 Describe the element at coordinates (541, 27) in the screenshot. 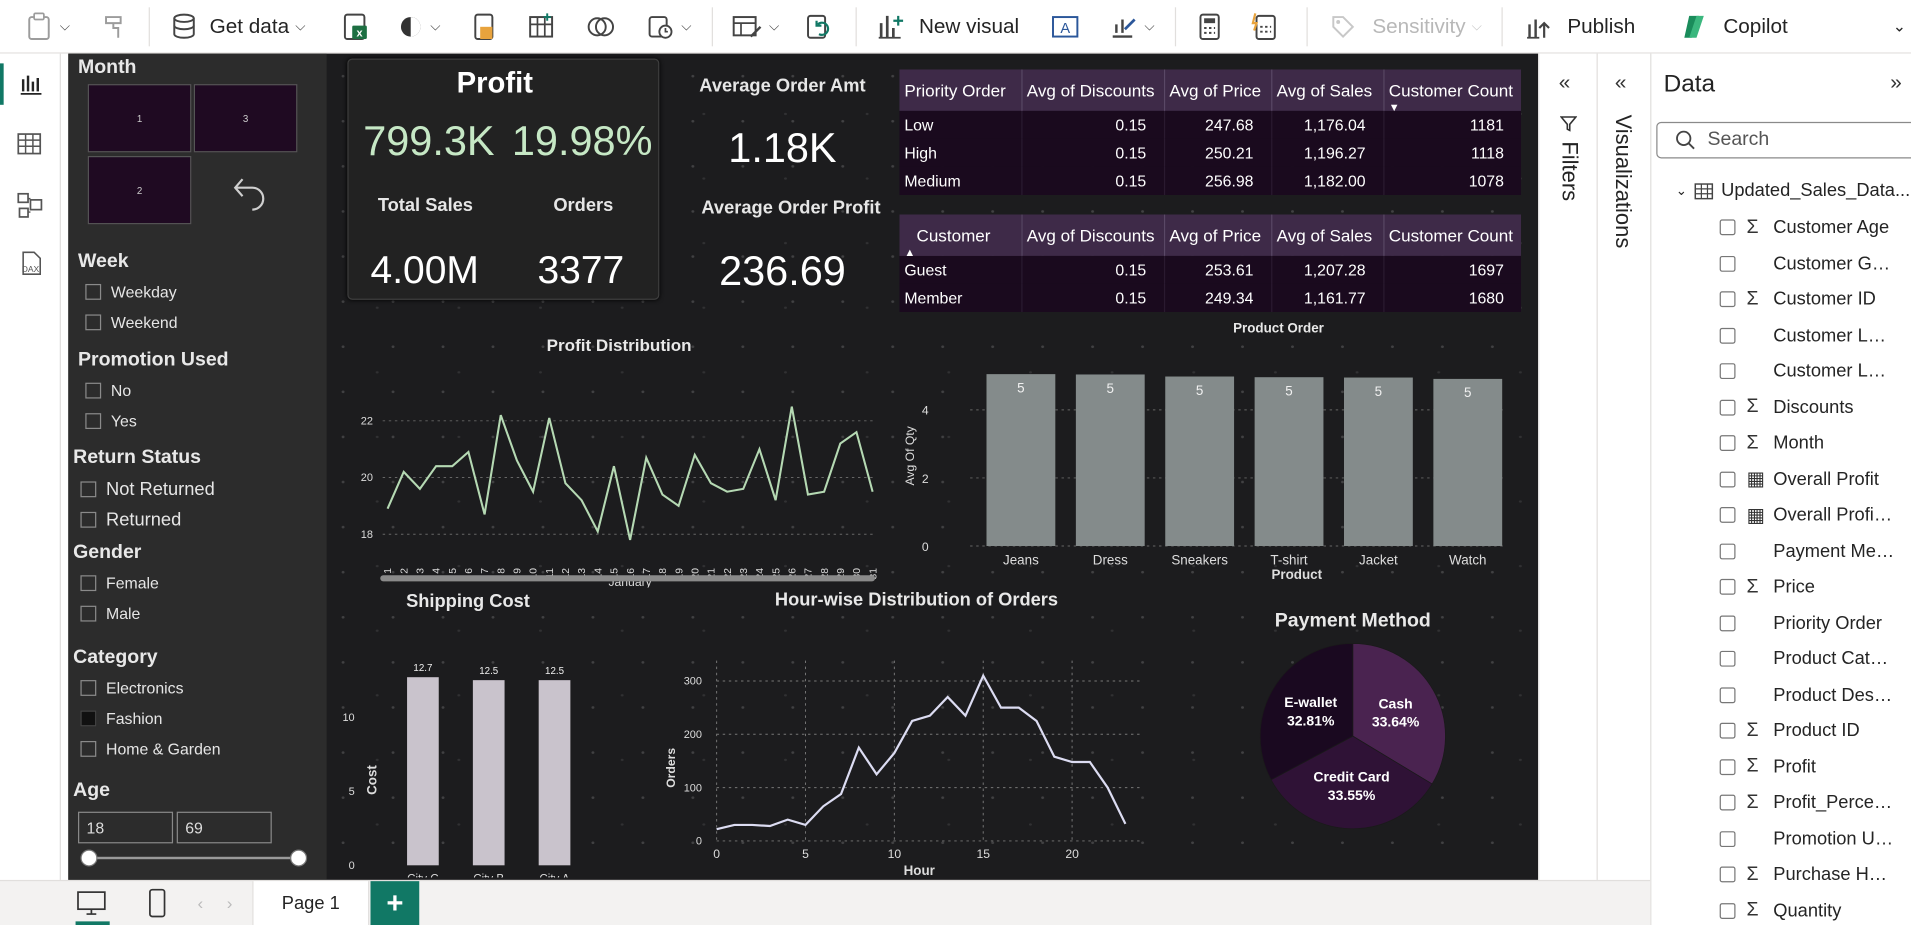

I see `enter-data-button` at that location.